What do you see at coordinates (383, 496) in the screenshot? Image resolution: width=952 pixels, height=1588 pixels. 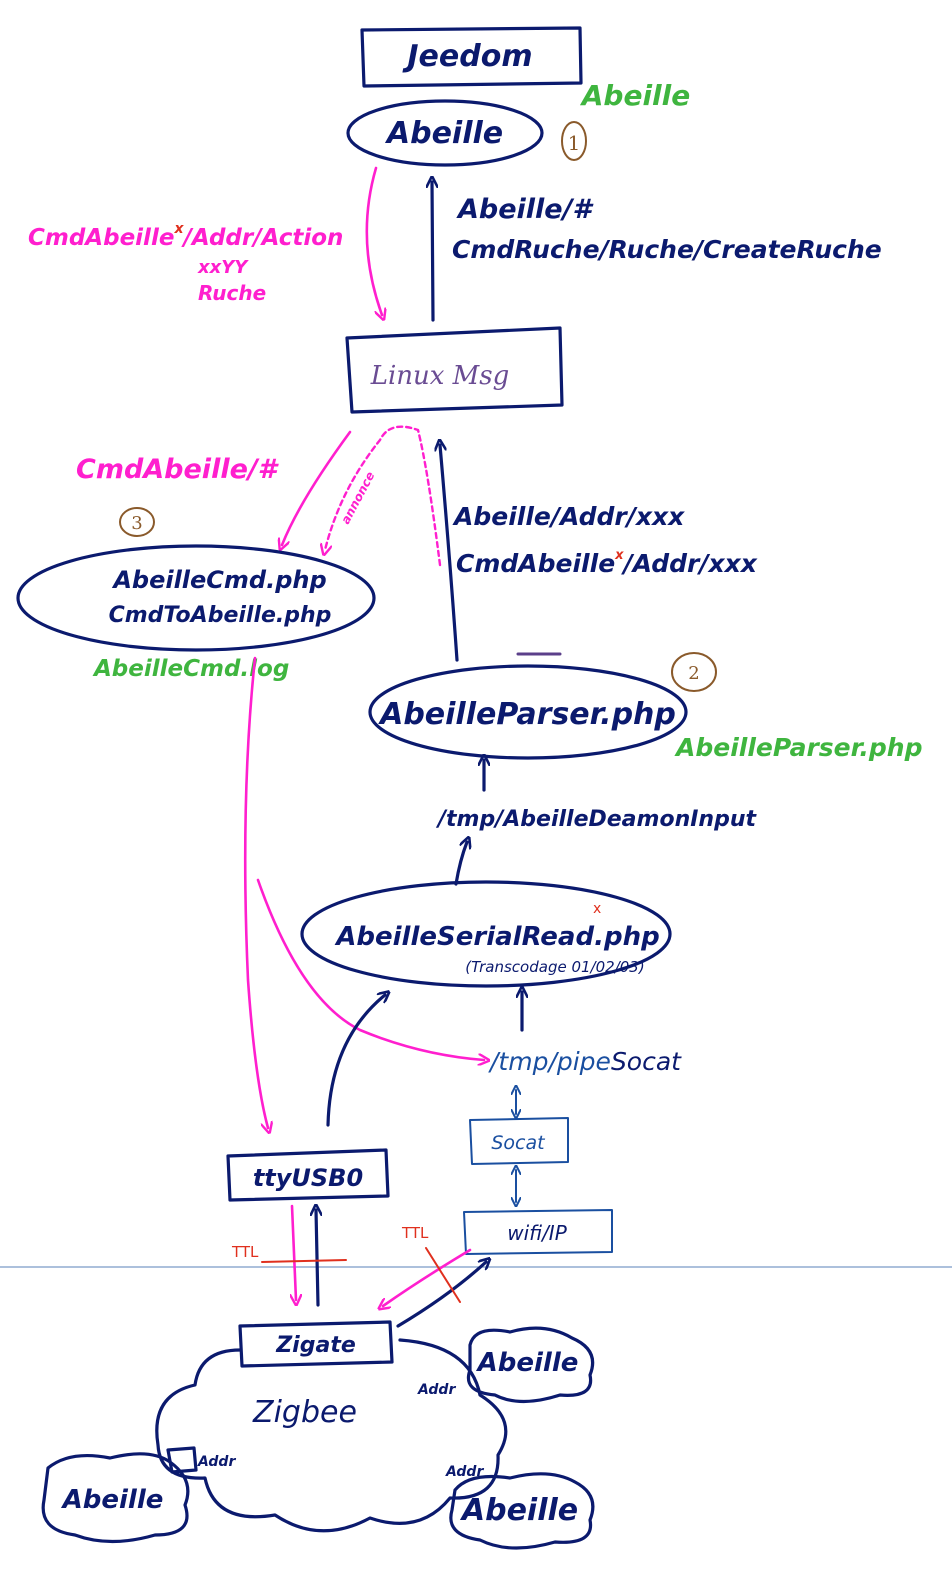 I see `arrow-annonce-dashed` at bounding box center [383, 496].